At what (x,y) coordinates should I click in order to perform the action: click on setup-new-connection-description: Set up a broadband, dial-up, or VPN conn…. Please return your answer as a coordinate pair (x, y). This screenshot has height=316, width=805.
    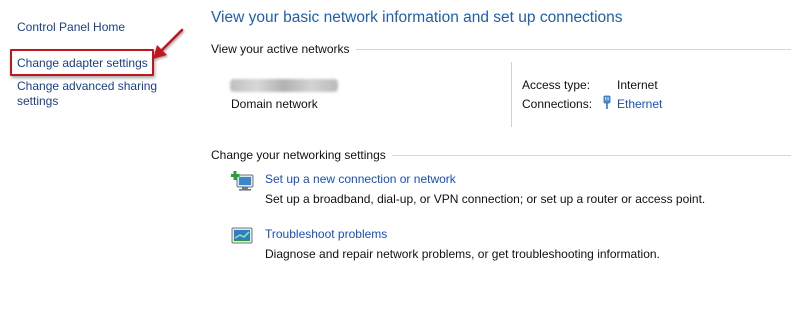
    Looking at the image, I should click on (485, 199).